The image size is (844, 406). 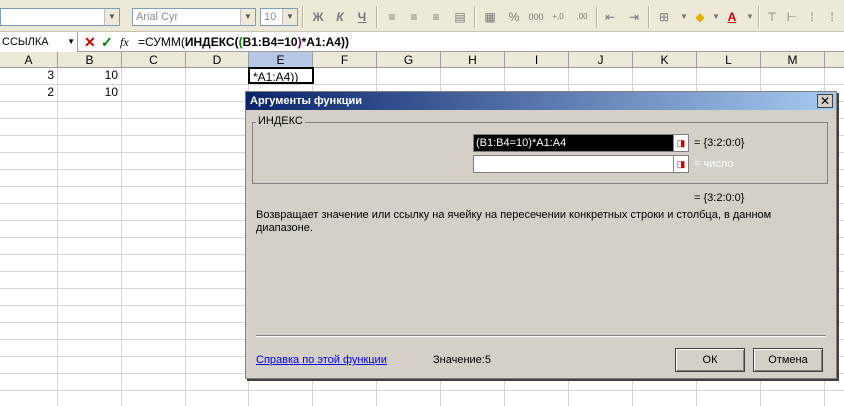 I want to click on thousands-button: 000, so click(x=536, y=17).